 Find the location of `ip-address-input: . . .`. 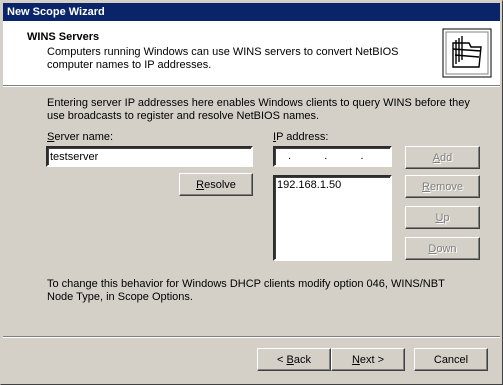

ip-address-input: . . . is located at coordinates (332, 156).